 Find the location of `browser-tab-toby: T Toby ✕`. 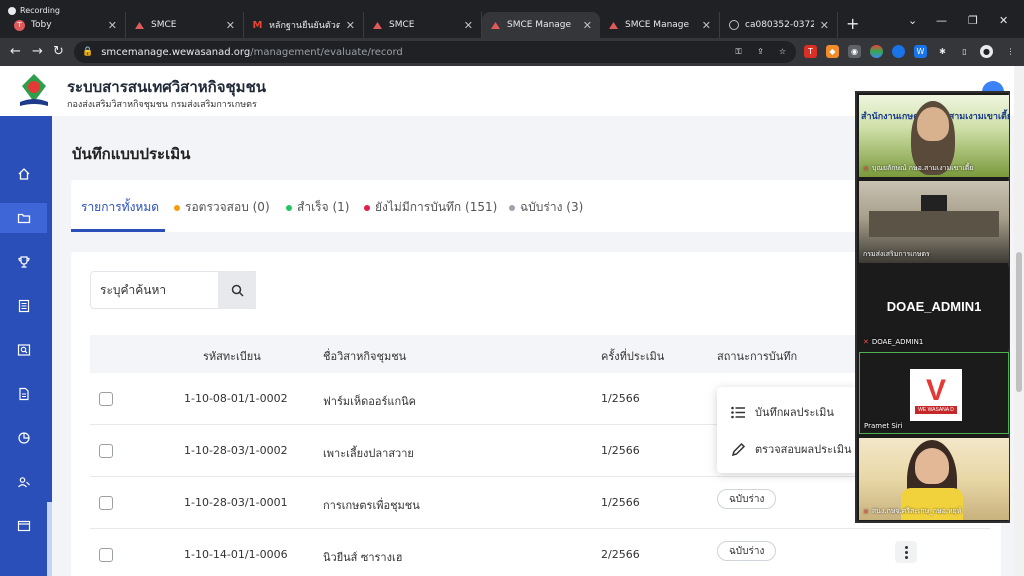

browser-tab-toby: T Toby ✕ is located at coordinates (66, 25).